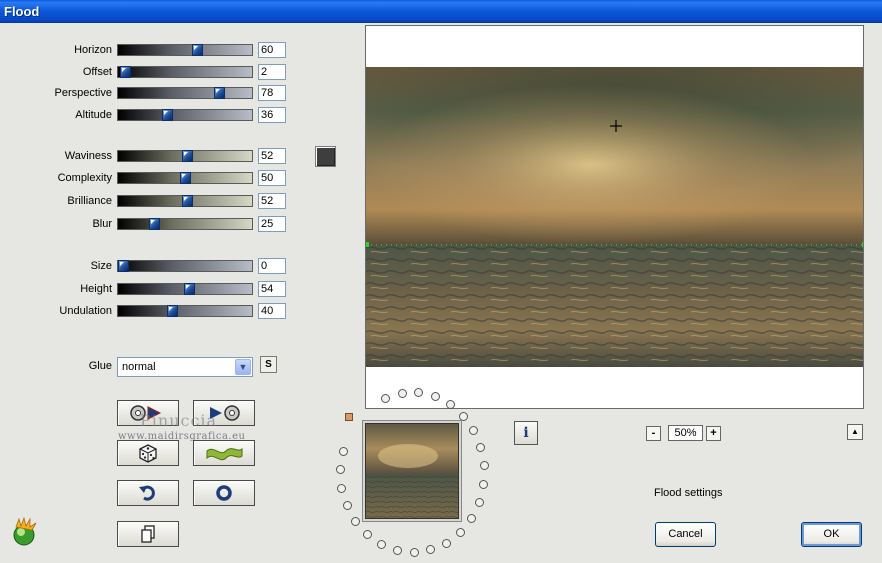 The height and width of the screenshot is (563, 882). Describe the element at coordinates (85, 311) in the screenshot. I see `undulation-label: Undulation` at that location.